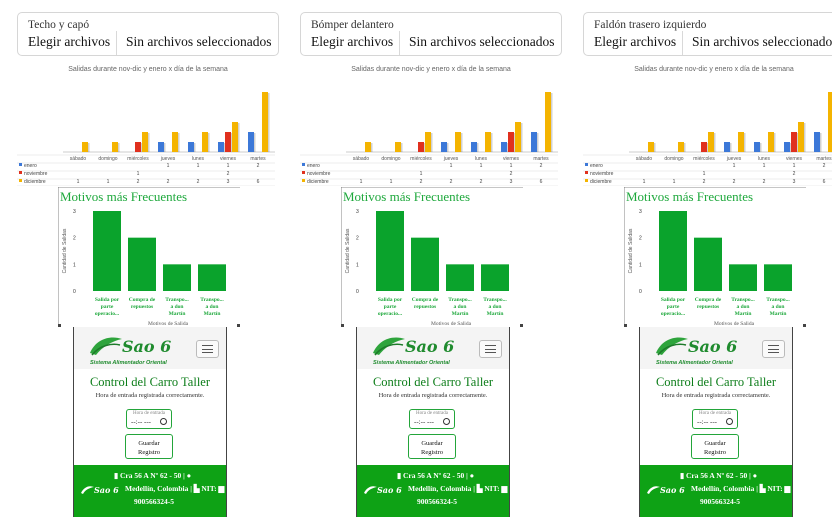 Image resolution: width=832 pixels, height=525 pixels. What do you see at coordinates (238, 325) in the screenshot?
I see `resize-handle` at bounding box center [238, 325].